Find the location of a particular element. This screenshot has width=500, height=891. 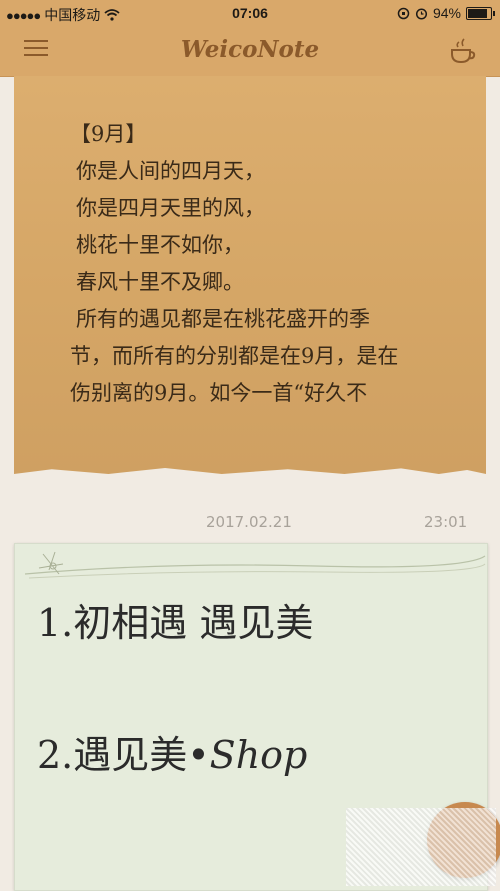

note-line: 桃花十里不如你， is located at coordinates (160, 245).